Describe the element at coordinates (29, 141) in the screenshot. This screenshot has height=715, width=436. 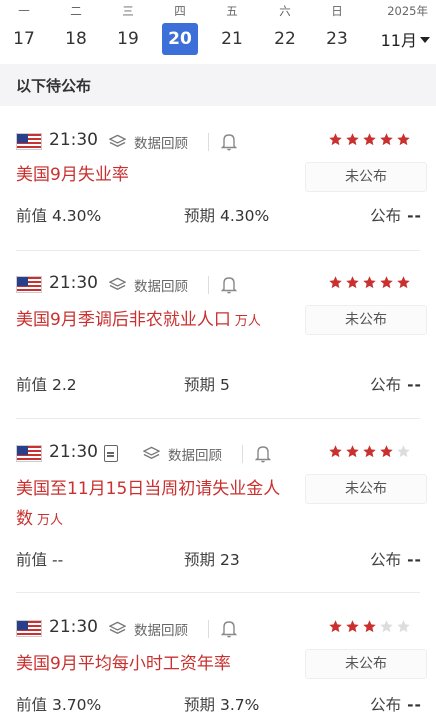
I see `us-flag-icon` at that location.